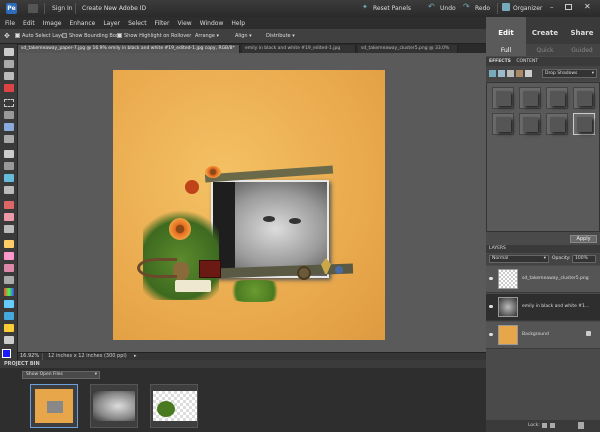 The width and height of the screenshot is (600, 432). Describe the element at coordinates (9, 88) in the screenshot. I see `eyedropper-tool-icon` at that location.